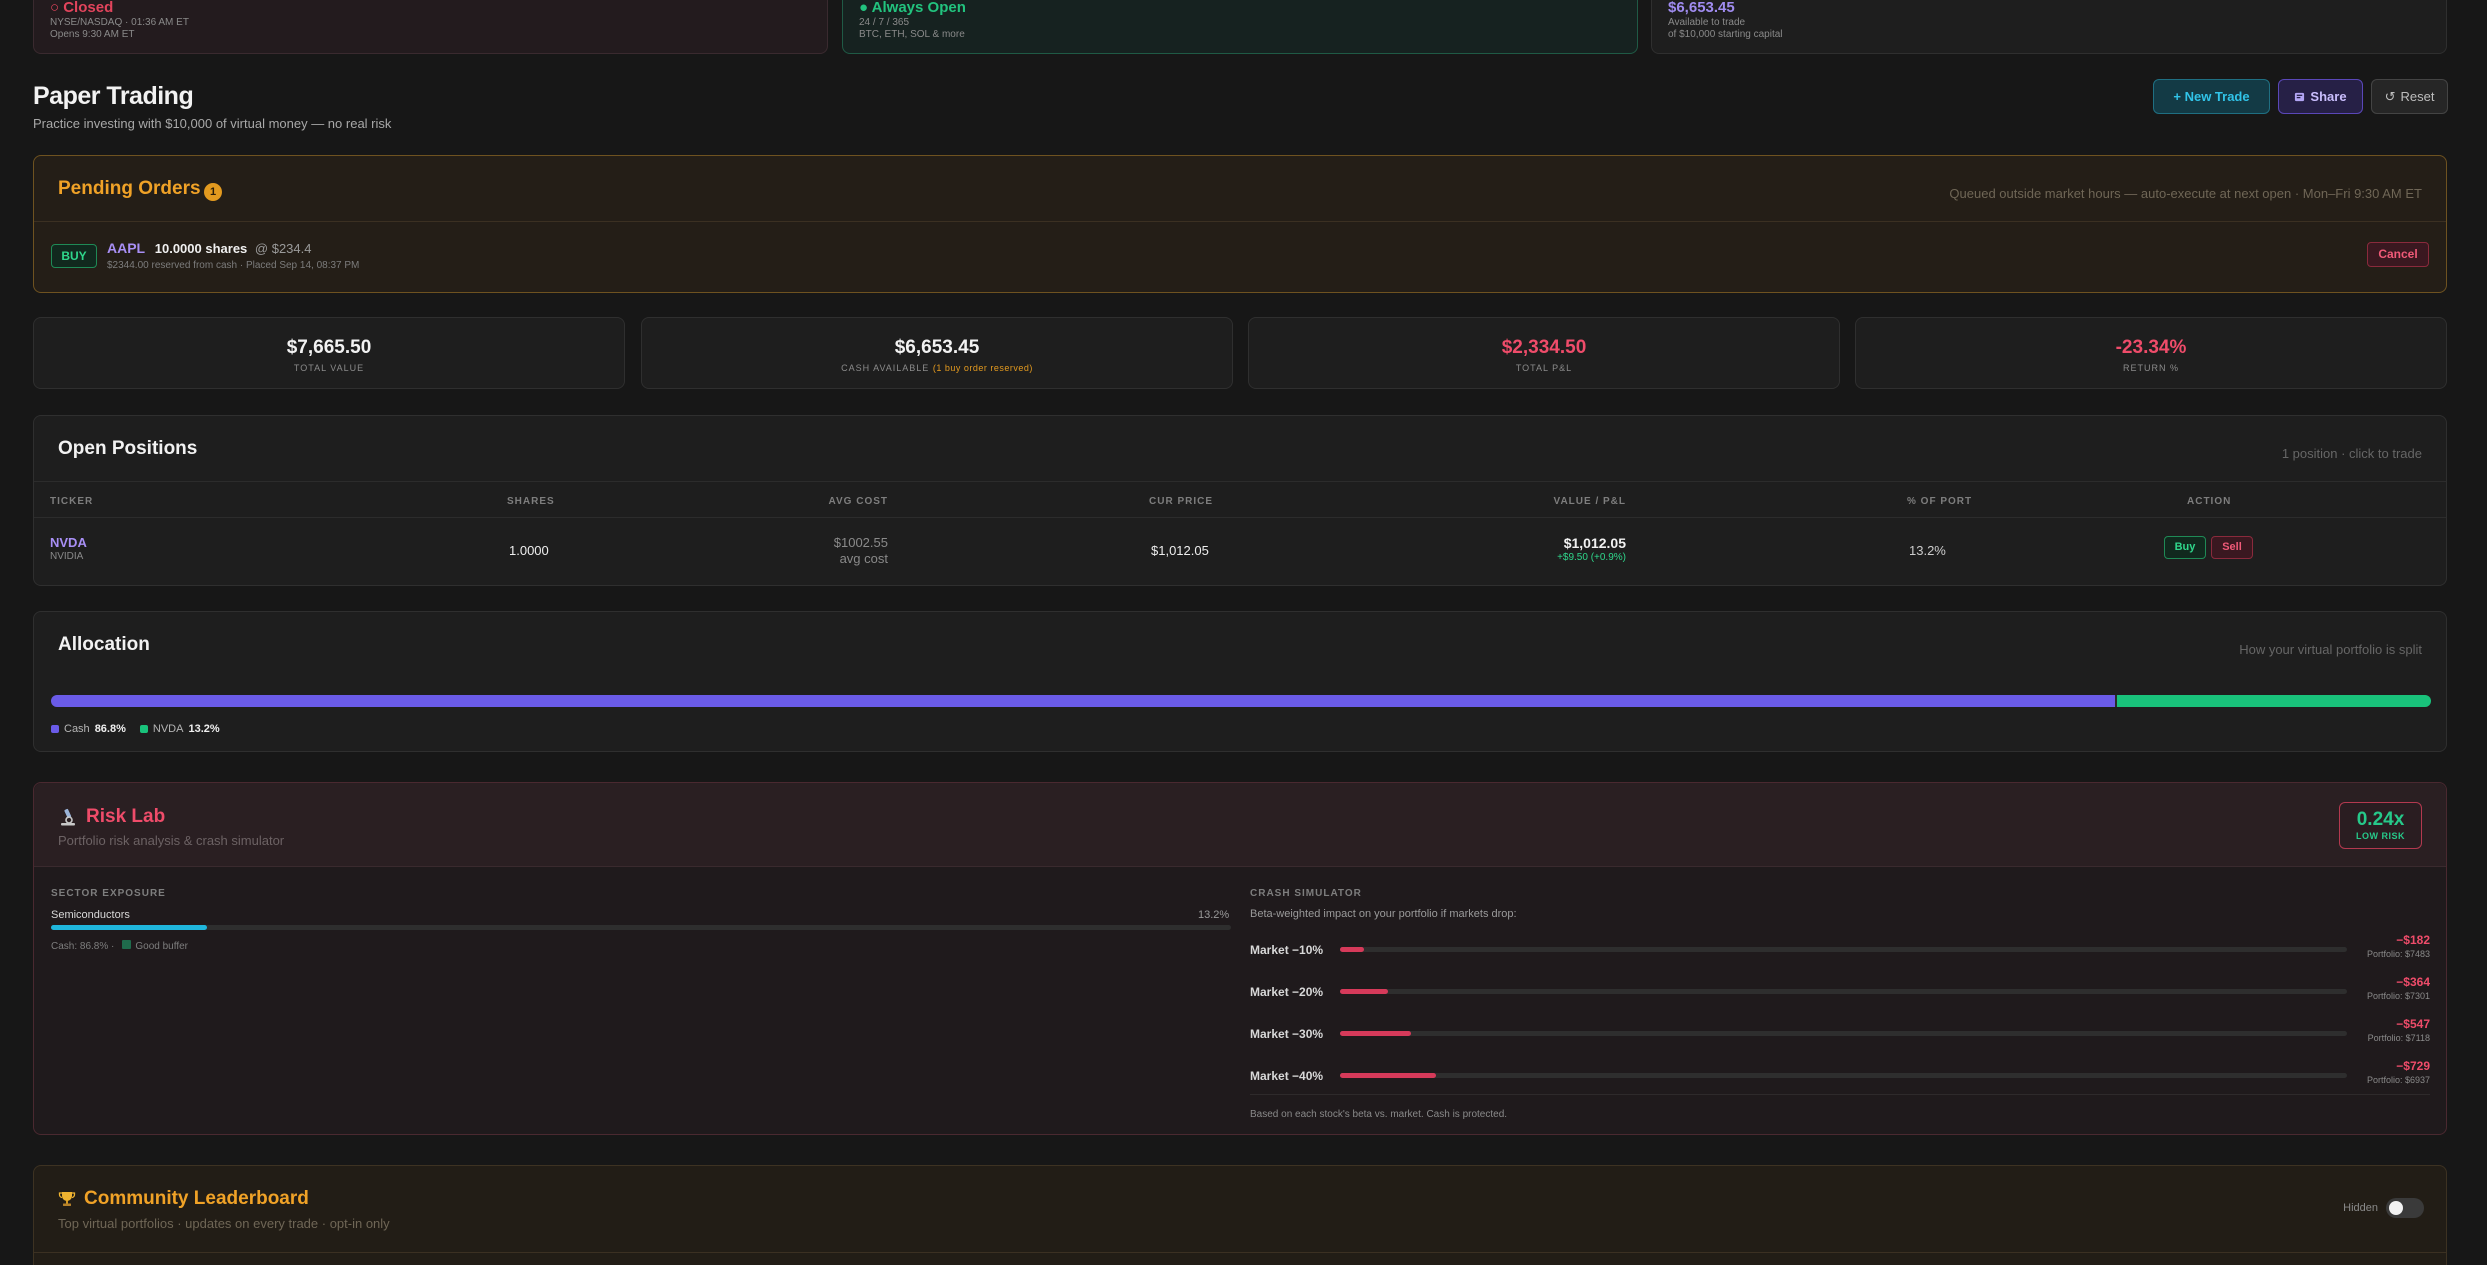 The image size is (2487, 1265). I want to click on position-ticker: NVDA, so click(68, 542).